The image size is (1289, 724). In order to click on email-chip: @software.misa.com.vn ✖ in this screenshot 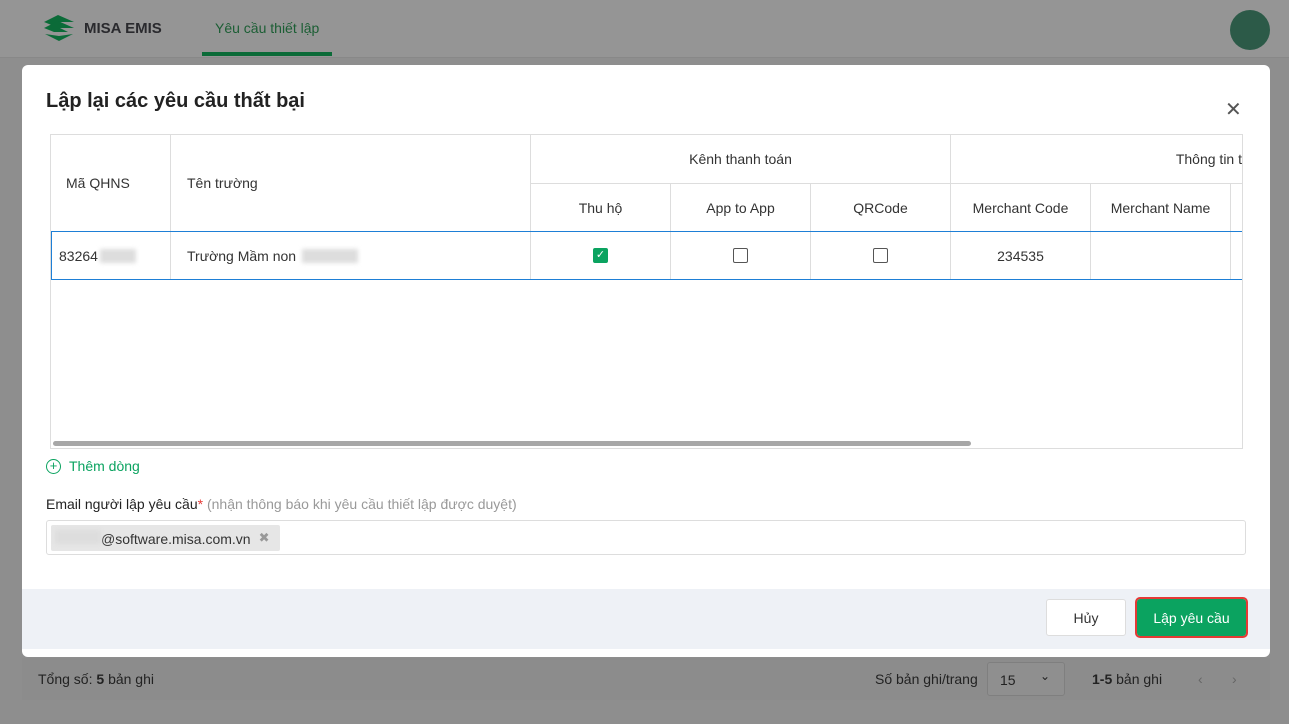, I will do `click(165, 538)`.